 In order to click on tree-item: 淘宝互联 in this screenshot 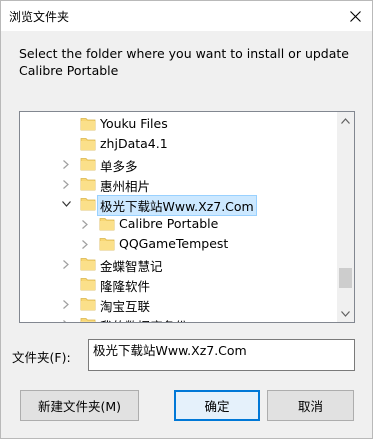, I will do `click(178, 304)`.